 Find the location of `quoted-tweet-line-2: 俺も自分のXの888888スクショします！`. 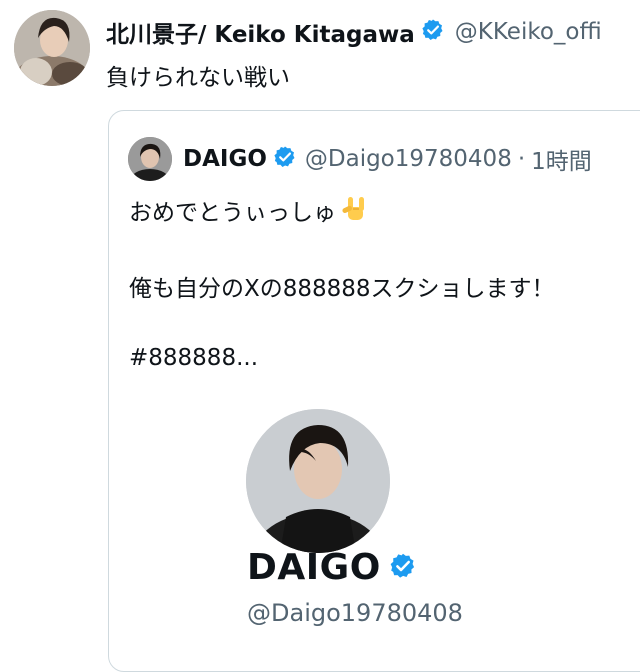

quoted-tweet-line-2: 俺も自分のXの888888スクショします！ is located at coordinates (342, 289).